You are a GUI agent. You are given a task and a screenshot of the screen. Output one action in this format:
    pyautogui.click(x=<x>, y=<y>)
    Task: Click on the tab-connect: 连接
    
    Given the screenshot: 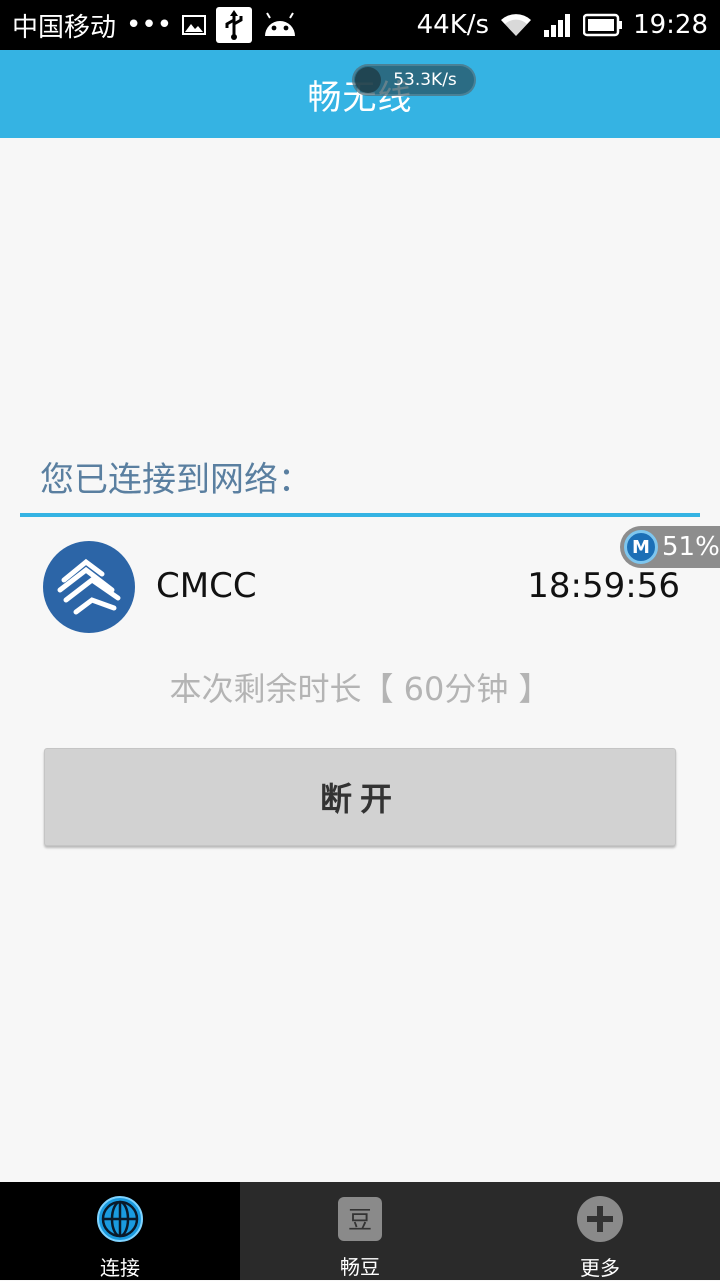 What is the action you would take?
    pyautogui.click(x=120, y=1231)
    